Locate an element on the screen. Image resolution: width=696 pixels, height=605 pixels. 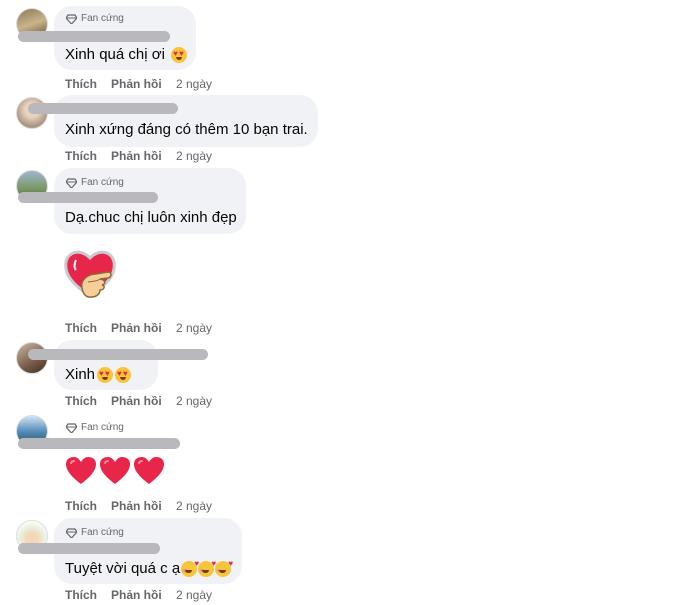
comment-text: Xinh ♥ ♥ ♥ ♥ is located at coordinates (98, 374).